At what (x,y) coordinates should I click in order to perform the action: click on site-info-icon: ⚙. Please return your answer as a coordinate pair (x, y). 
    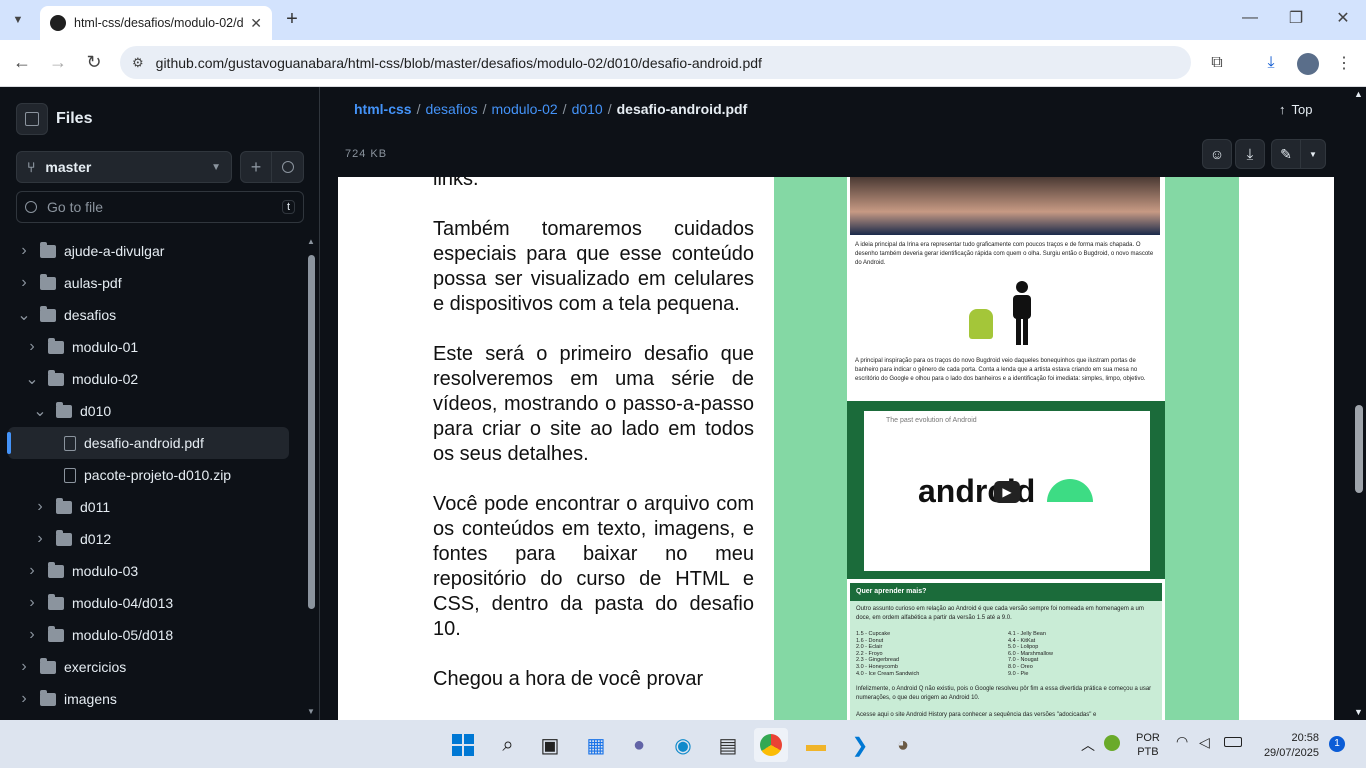
    Looking at the image, I should click on (138, 63).